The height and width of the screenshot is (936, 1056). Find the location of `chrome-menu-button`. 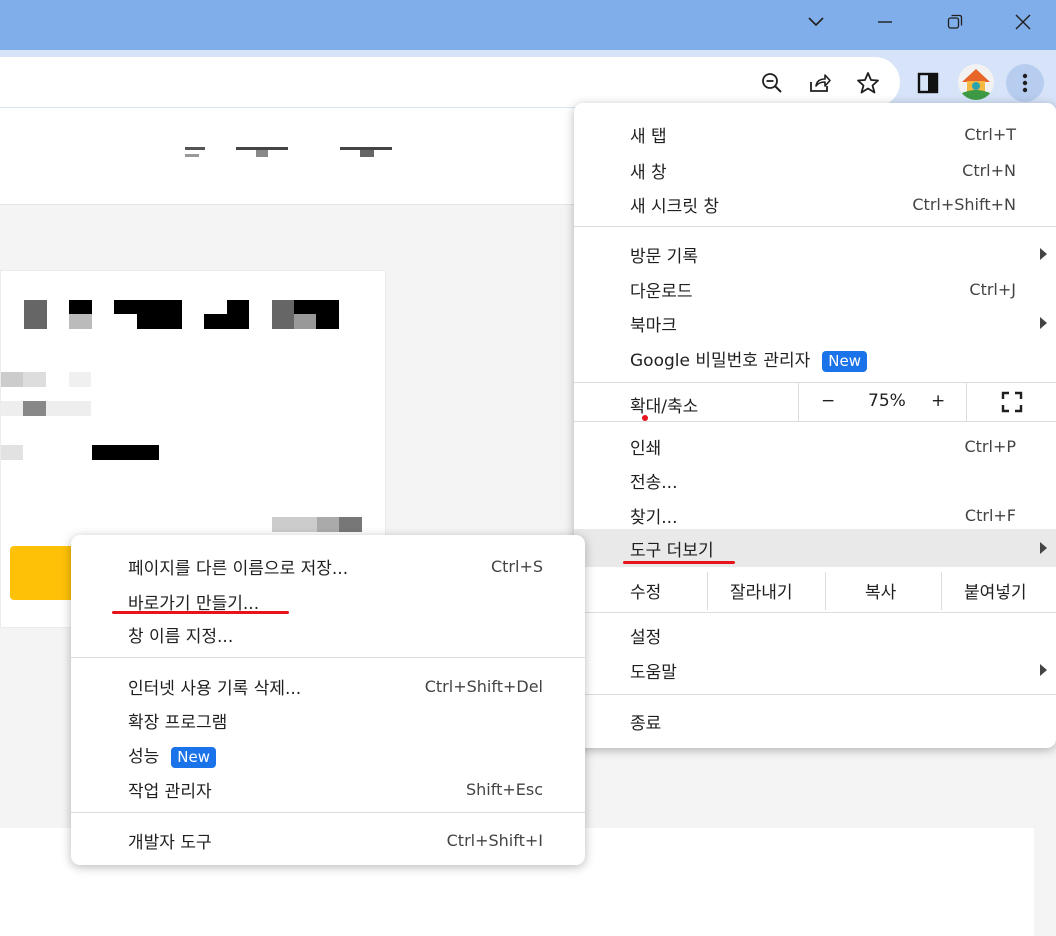

chrome-menu-button is located at coordinates (1025, 83).